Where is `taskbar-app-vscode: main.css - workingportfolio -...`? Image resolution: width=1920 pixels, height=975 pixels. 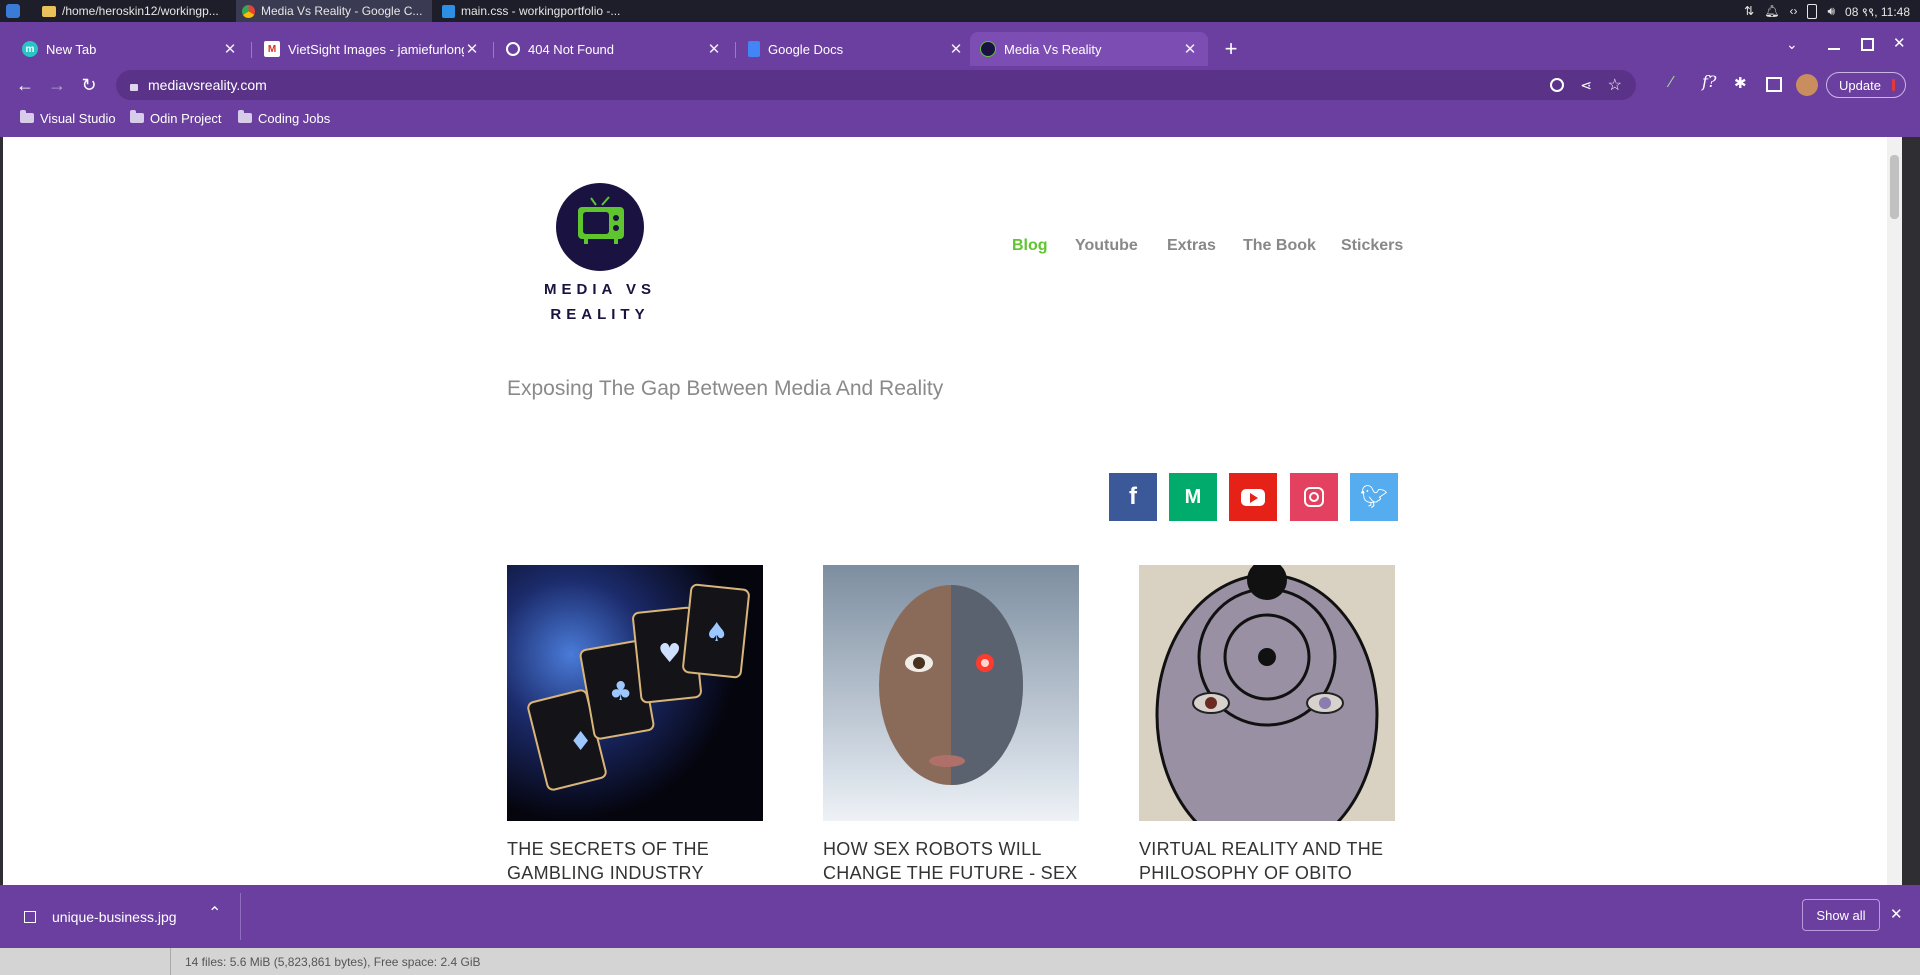 taskbar-app-vscode: main.css - workingportfolio -... is located at coordinates (534, 11).